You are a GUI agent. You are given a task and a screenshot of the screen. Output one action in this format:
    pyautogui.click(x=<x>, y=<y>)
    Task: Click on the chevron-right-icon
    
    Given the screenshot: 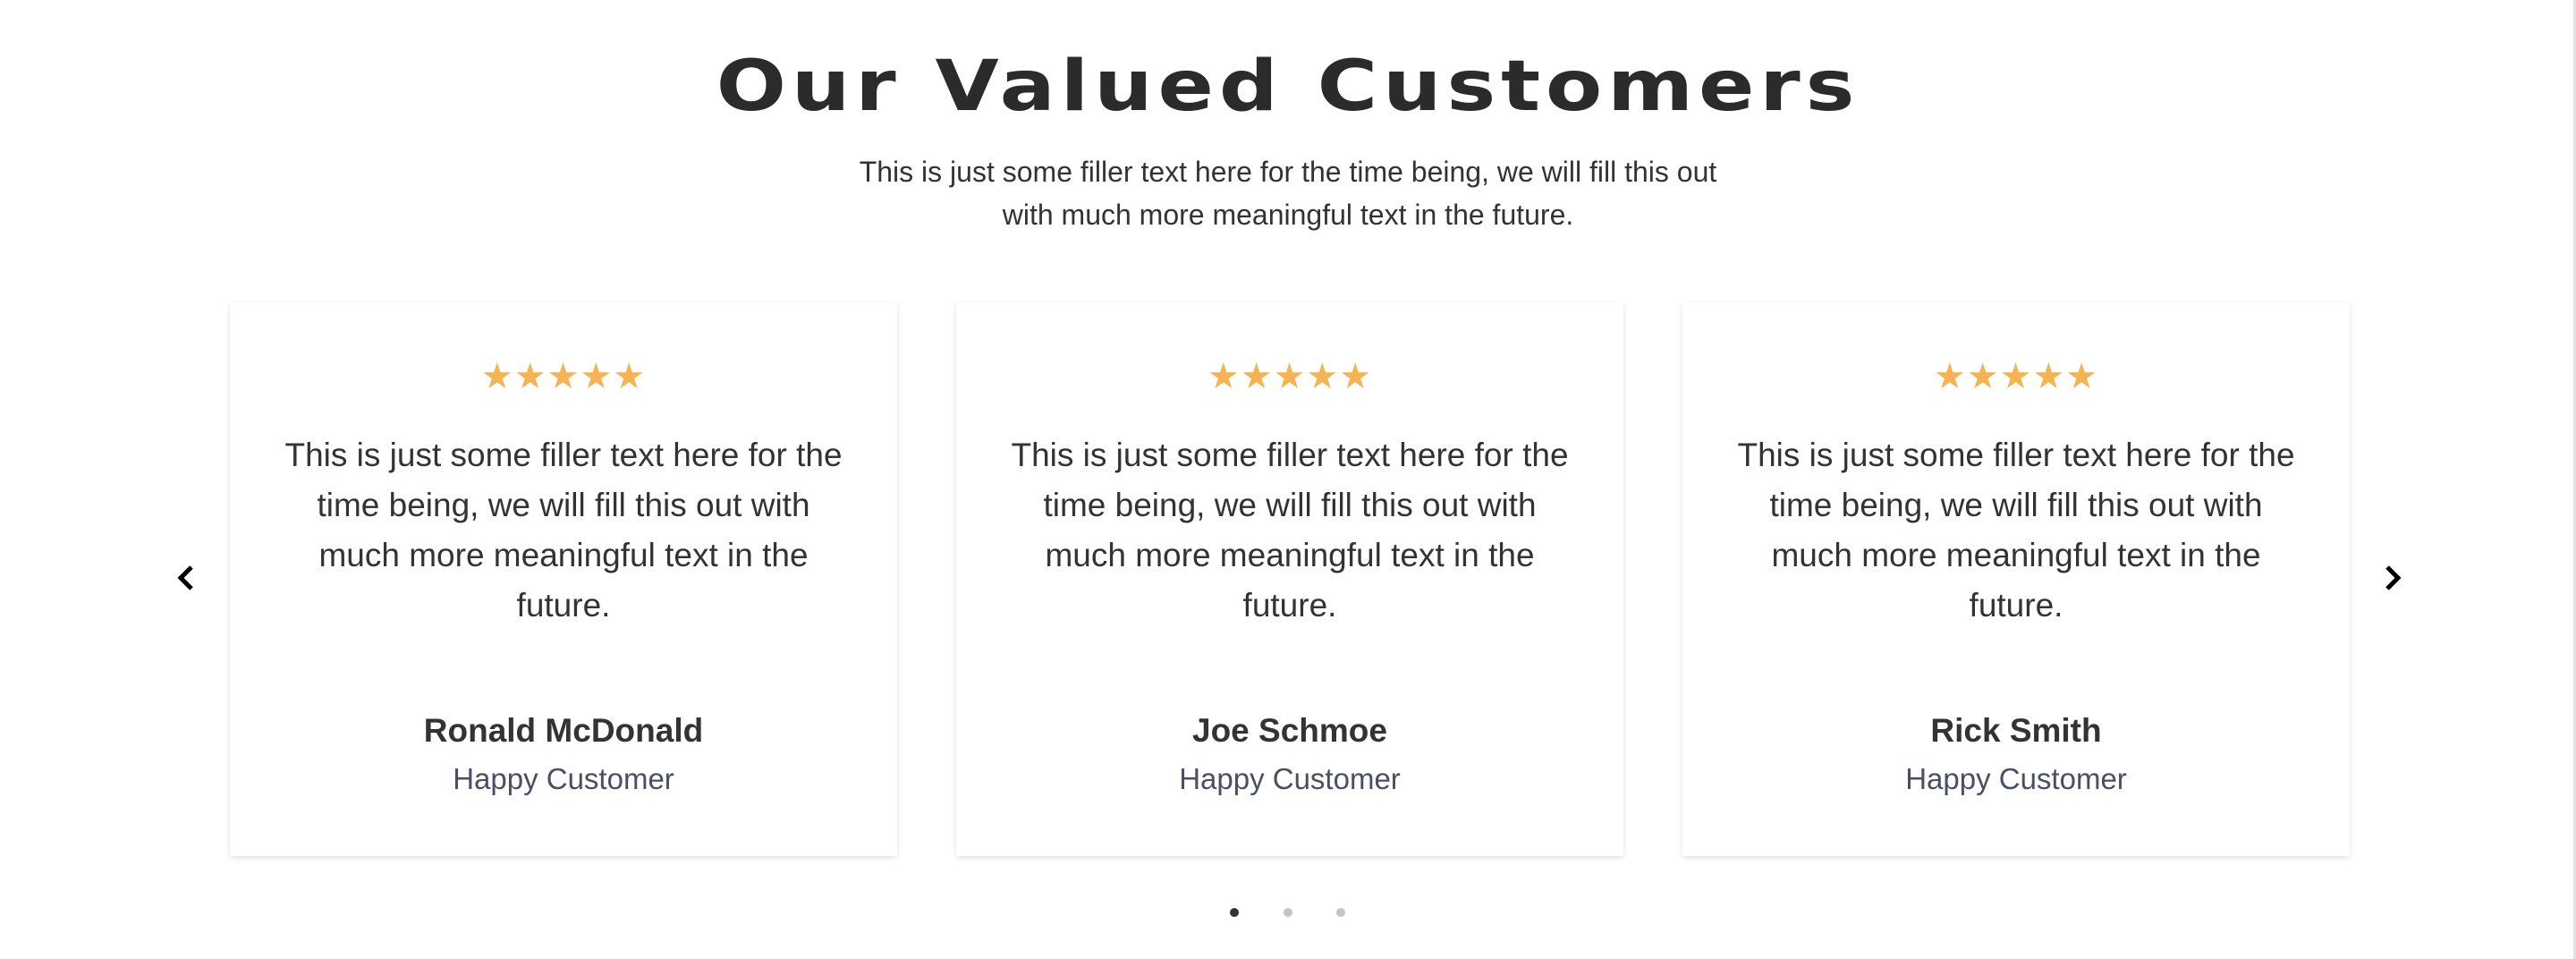 What is the action you would take?
    pyautogui.click(x=2393, y=577)
    